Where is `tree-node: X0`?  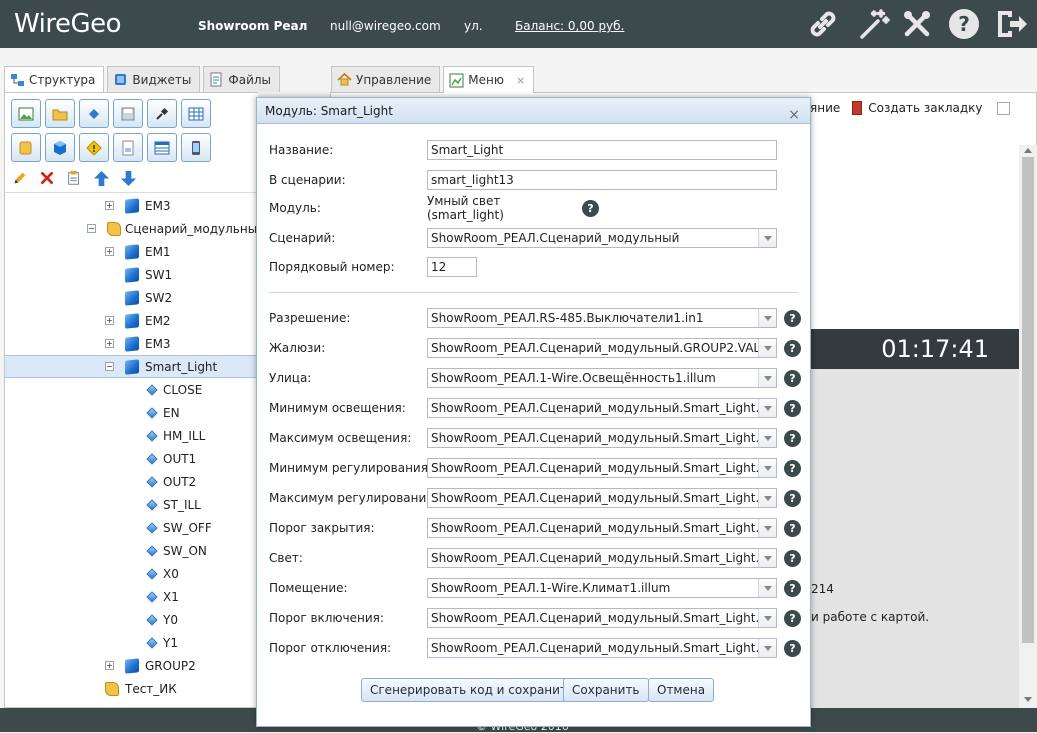 tree-node: X0 is located at coordinates (132, 573).